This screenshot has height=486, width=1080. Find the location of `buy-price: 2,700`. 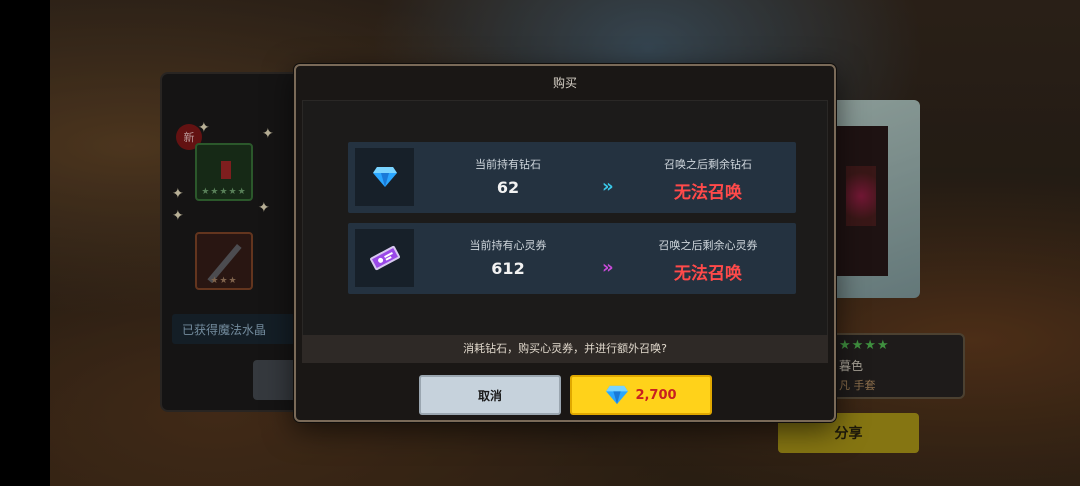

buy-price: 2,700 is located at coordinates (656, 395).